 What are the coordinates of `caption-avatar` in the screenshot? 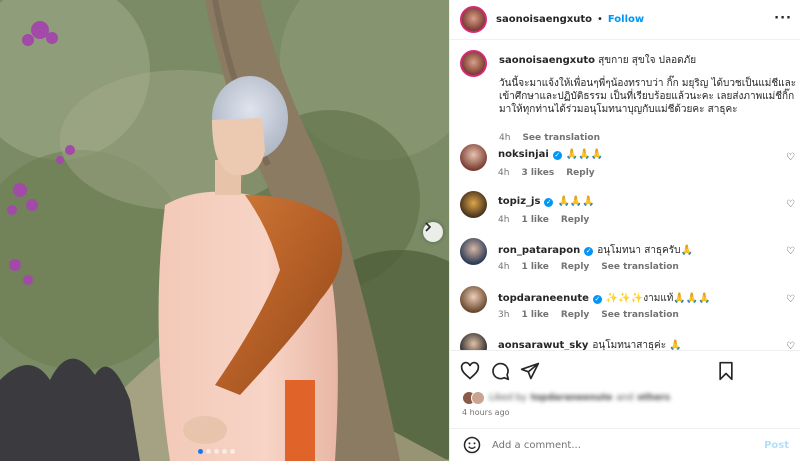 It's located at (473, 63).